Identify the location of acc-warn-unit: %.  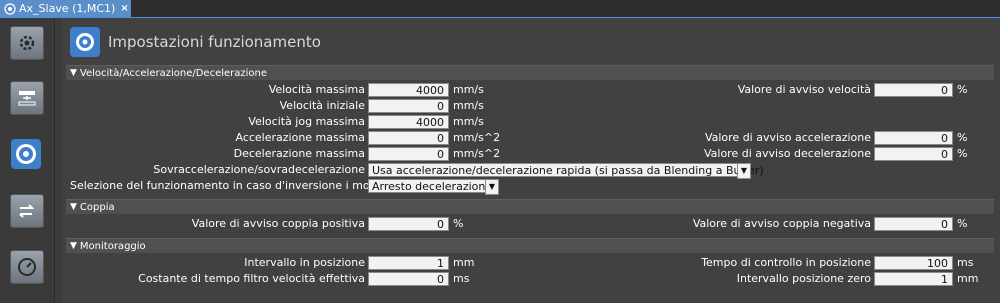
(962, 137).